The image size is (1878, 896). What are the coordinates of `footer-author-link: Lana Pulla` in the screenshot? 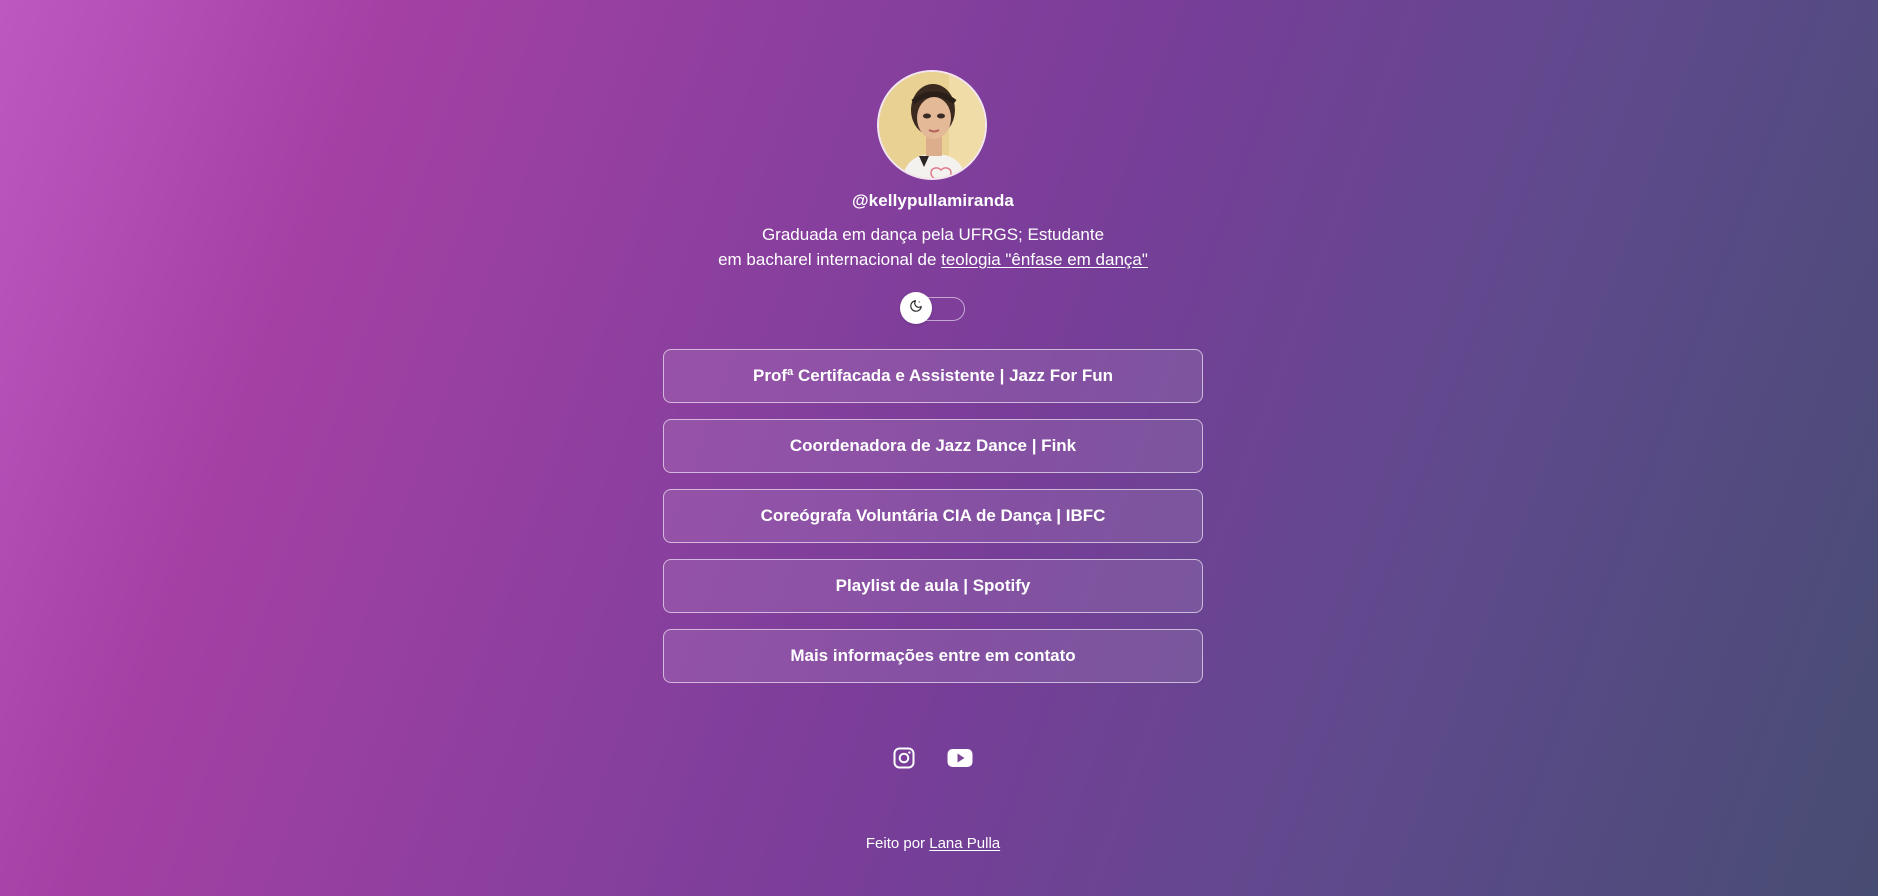 It's located at (964, 843).